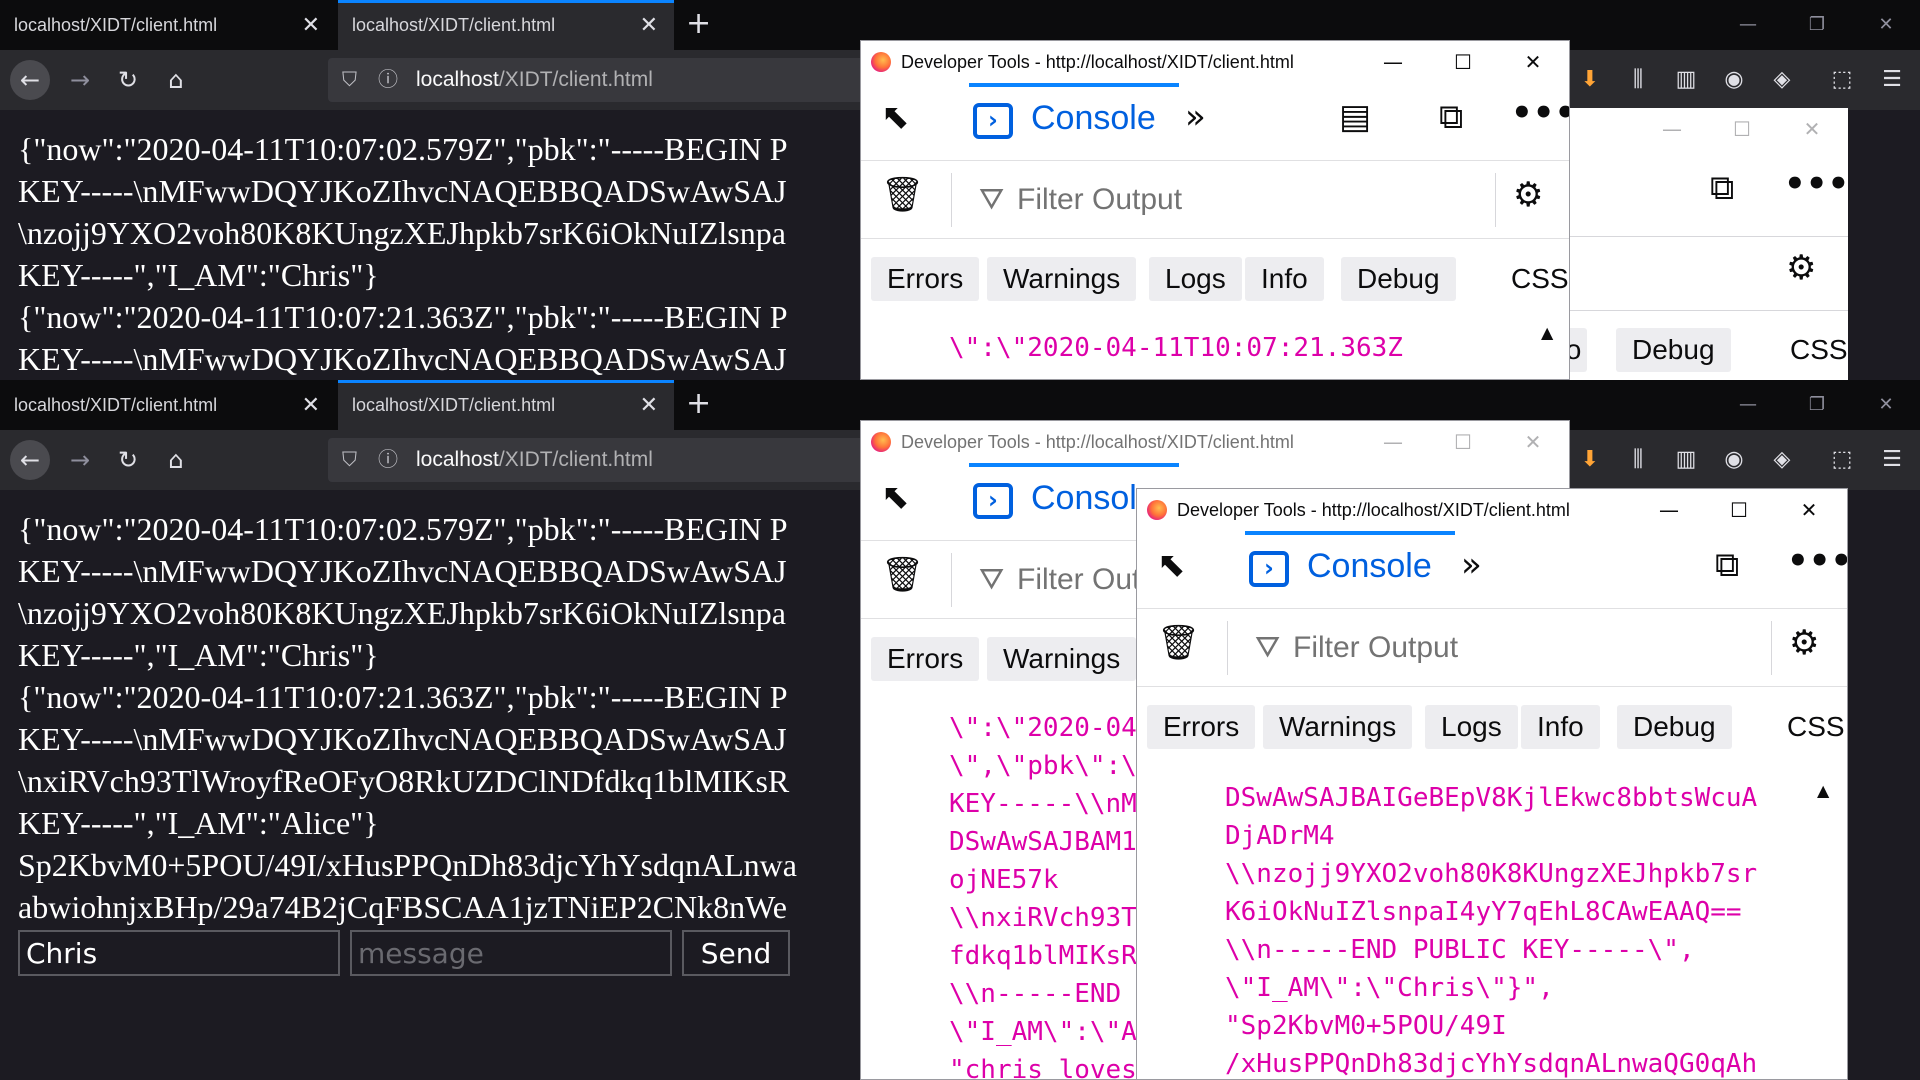  Describe the element at coordinates (179, 953) in the screenshot. I see `name-input` at that location.